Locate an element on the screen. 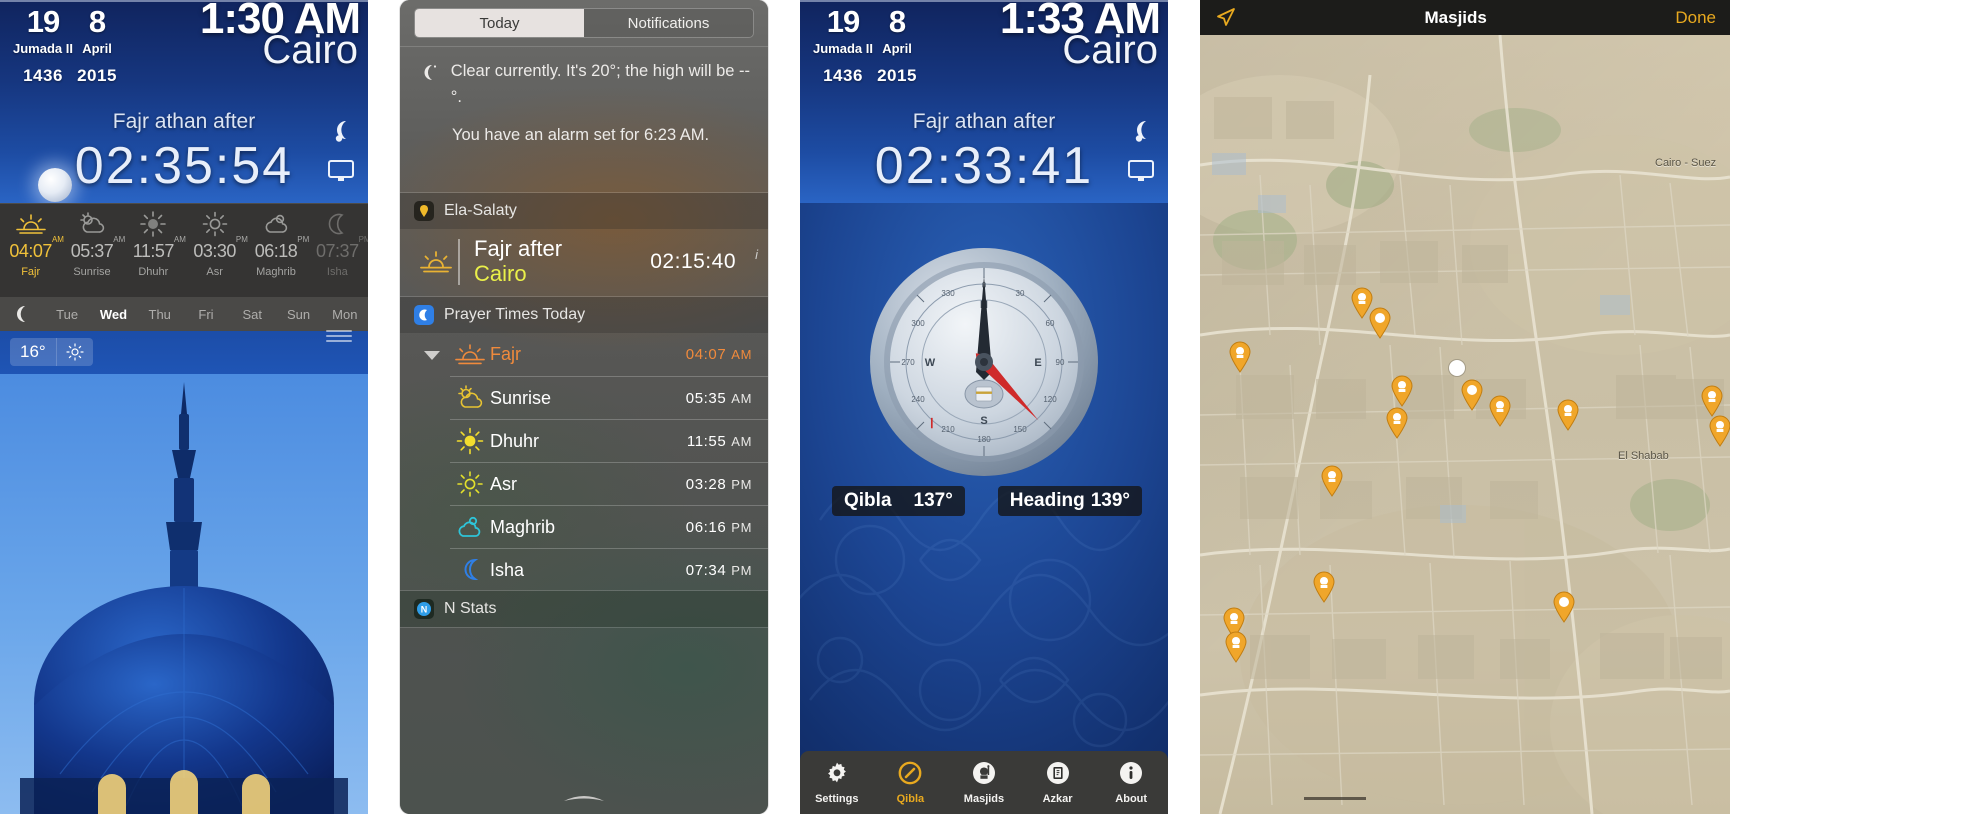 The width and height of the screenshot is (1962, 814). widget-header-ela-salaty: Ela-Salaty is located at coordinates (584, 211).